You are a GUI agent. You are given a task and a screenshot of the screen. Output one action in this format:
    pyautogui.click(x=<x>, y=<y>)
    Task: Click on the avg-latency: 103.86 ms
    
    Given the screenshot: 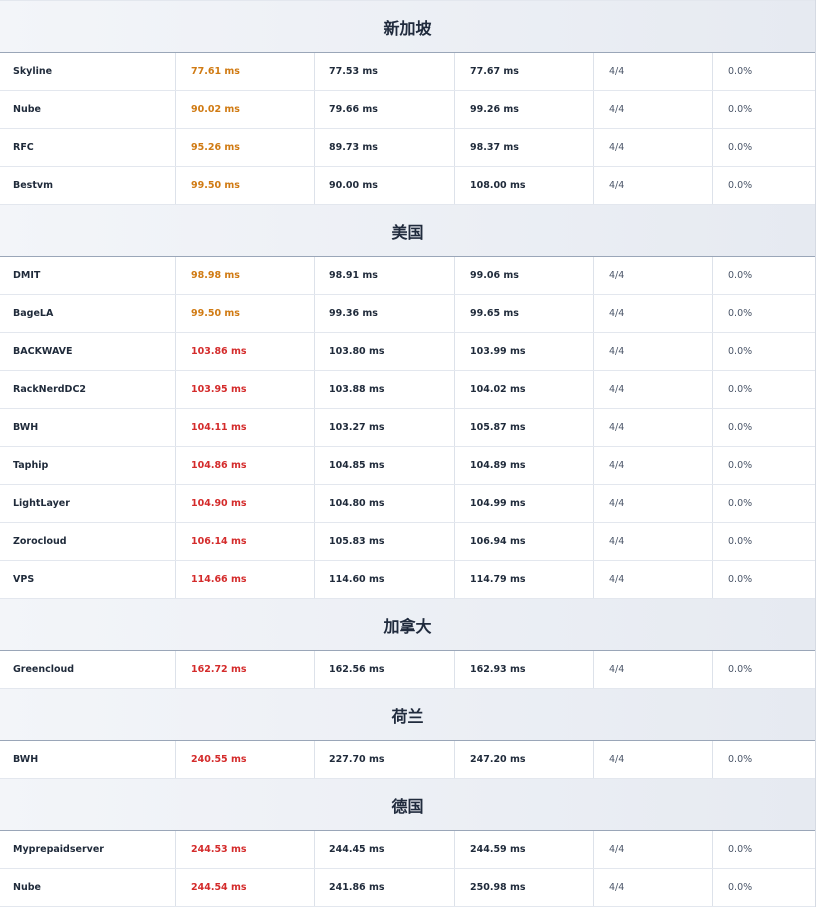 What is the action you would take?
    pyautogui.click(x=245, y=351)
    